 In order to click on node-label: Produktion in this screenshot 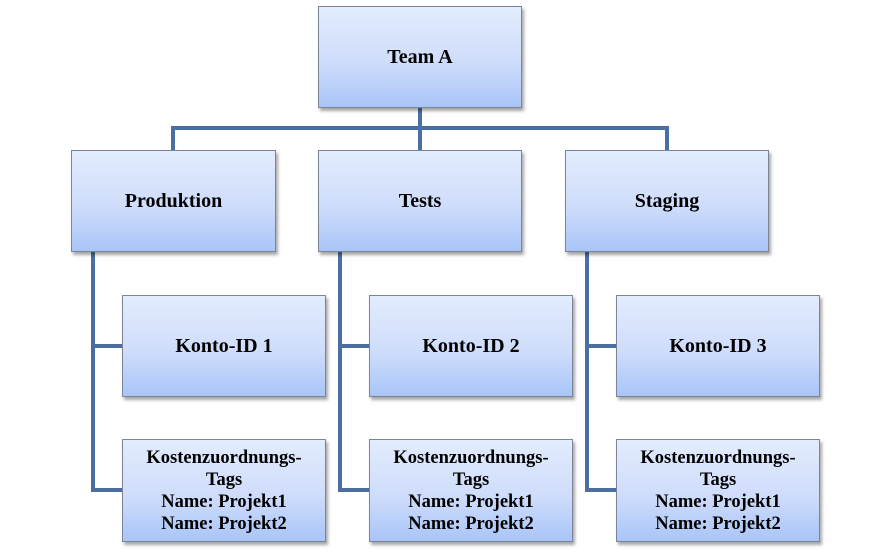, I will do `click(173, 200)`.